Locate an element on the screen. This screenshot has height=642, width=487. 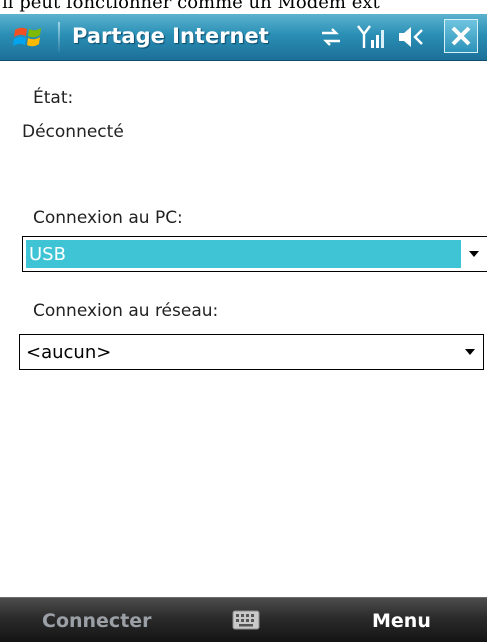
signal-icon is located at coordinates (370, 37).